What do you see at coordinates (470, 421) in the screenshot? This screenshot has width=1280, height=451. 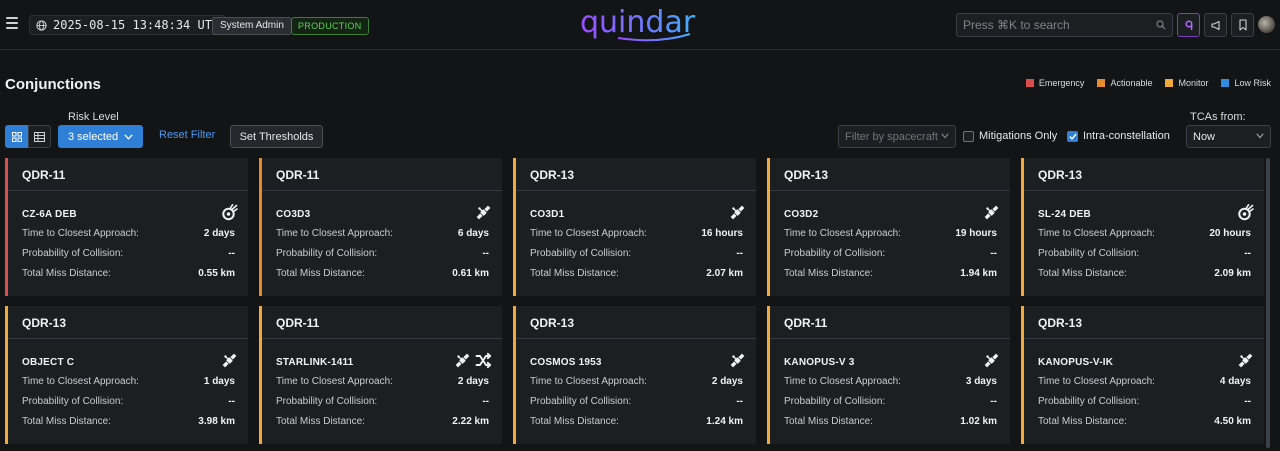 I see `miss-distance-value: 2.22 km` at bounding box center [470, 421].